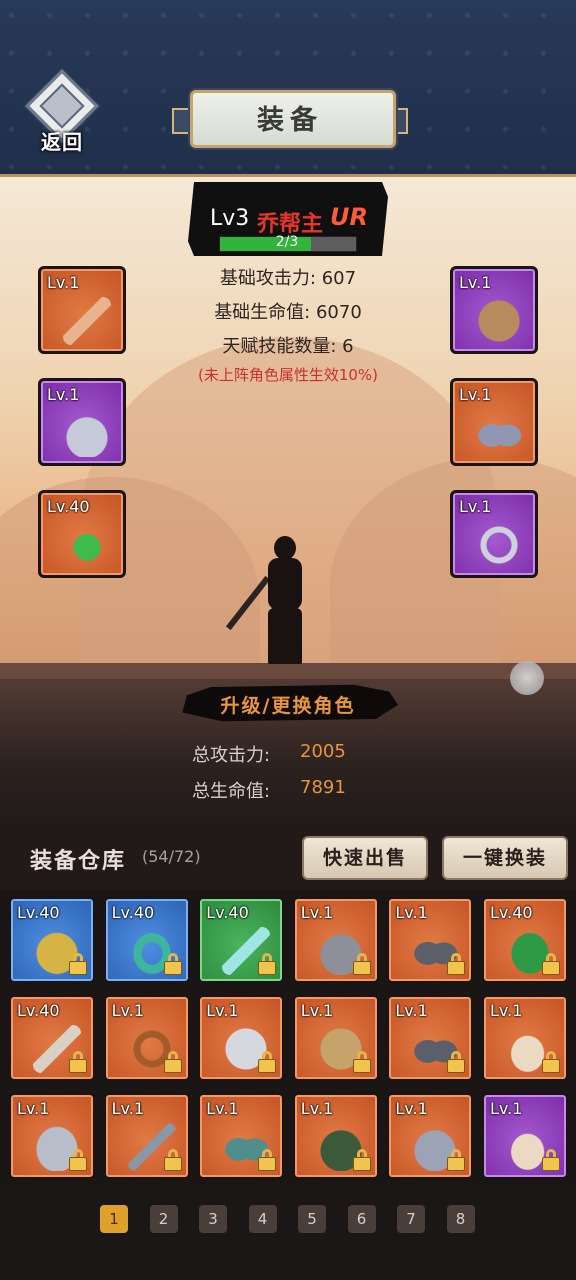  I want to click on exp-text: 2/3, so click(287, 242).